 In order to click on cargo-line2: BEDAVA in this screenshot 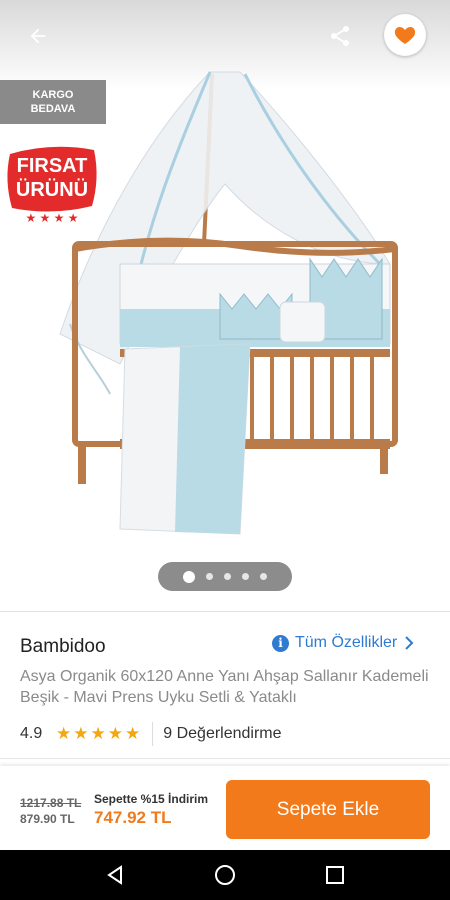, I will do `click(53, 109)`.